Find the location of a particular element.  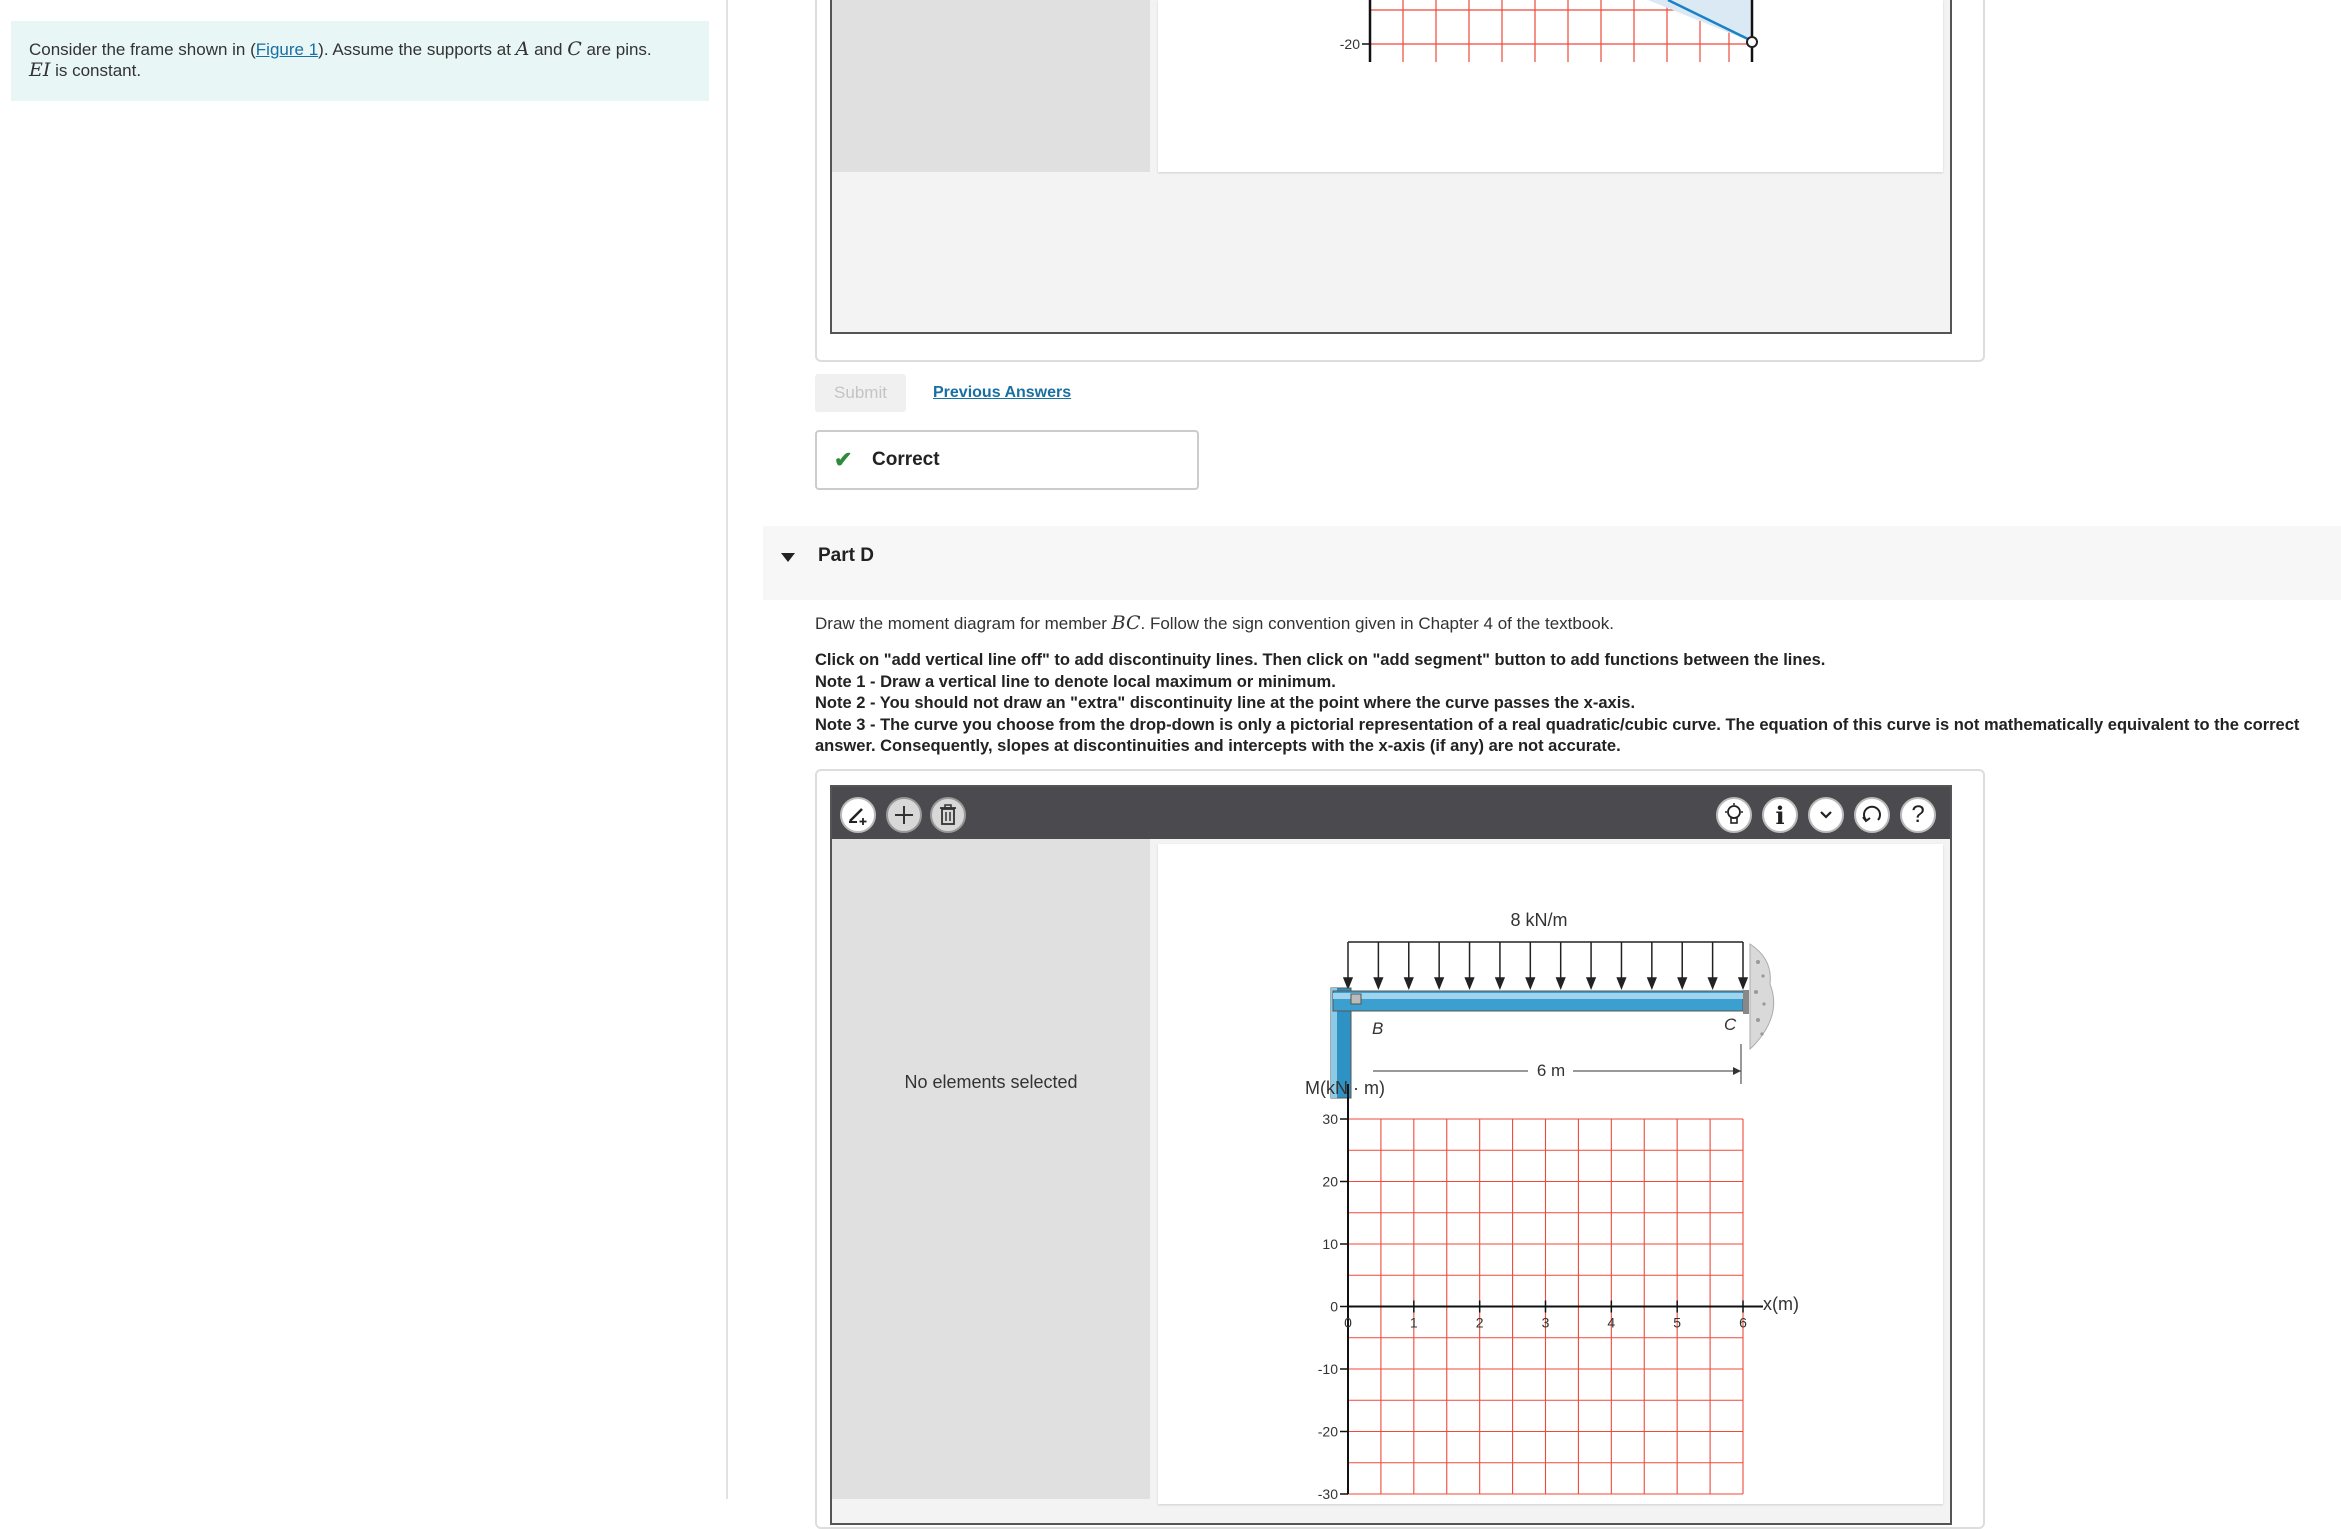

dropdown-button is located at coordinates (1826, 815).